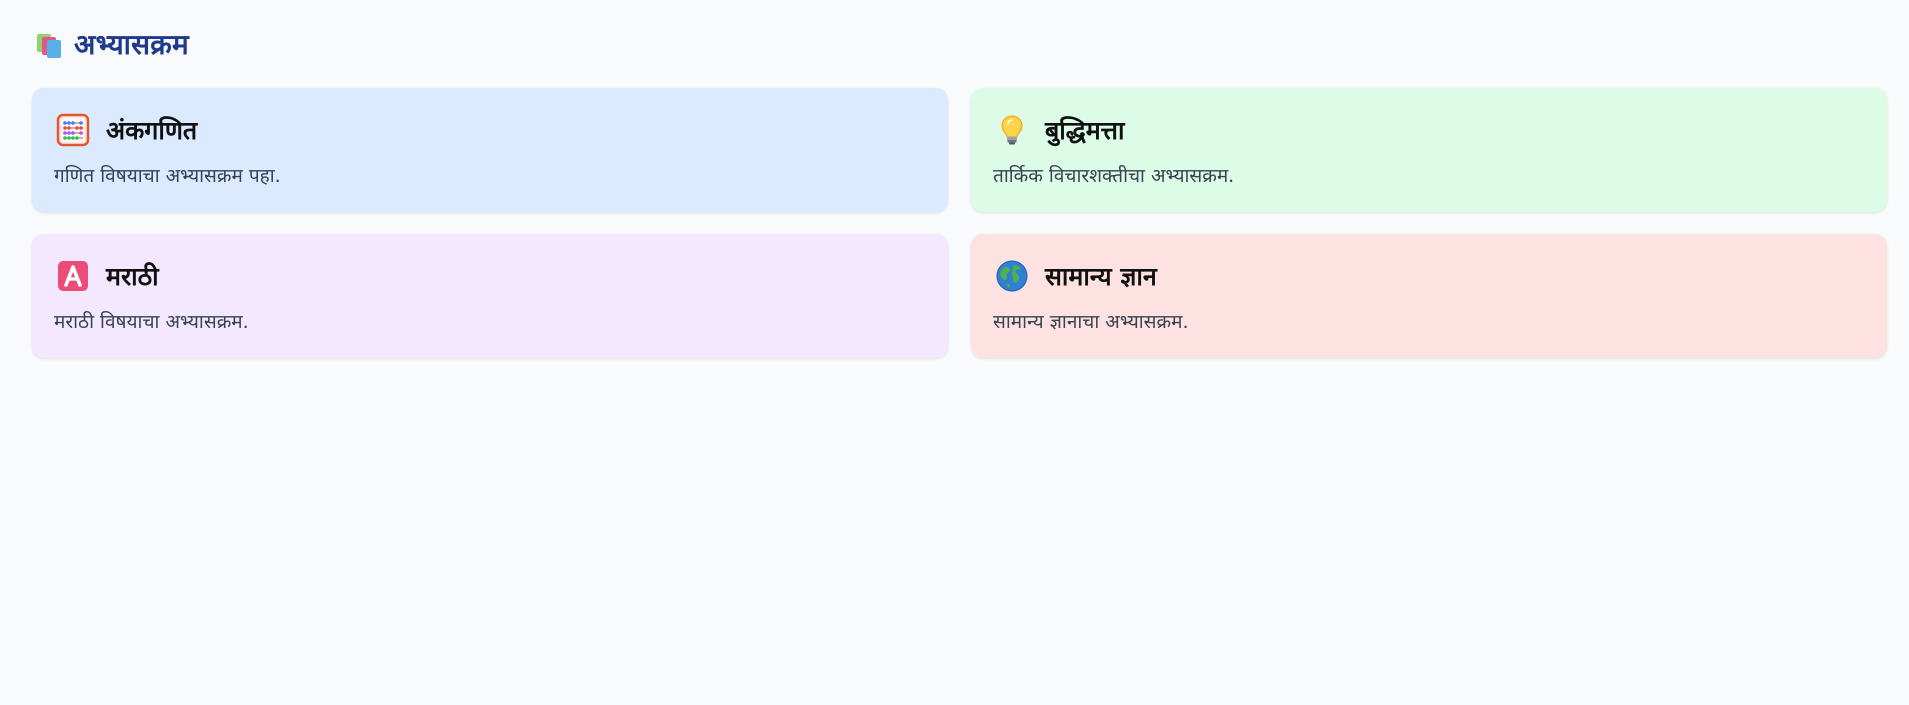  Describe the element at coordinates (1012, 130) in the screenshot. I see `lightbulb-icon` at that location.